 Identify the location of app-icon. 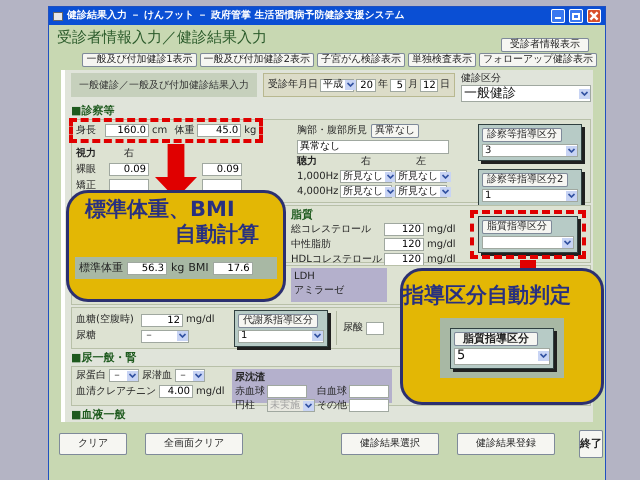
(58, 16).